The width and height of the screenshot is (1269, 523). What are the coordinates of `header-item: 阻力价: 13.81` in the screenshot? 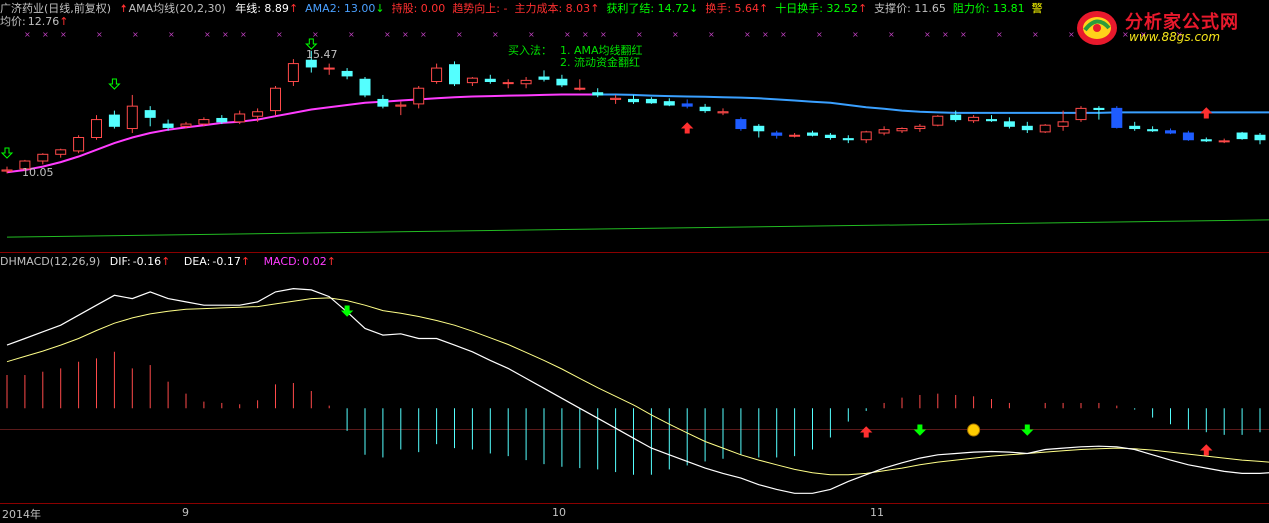 It's located at (988, 8).